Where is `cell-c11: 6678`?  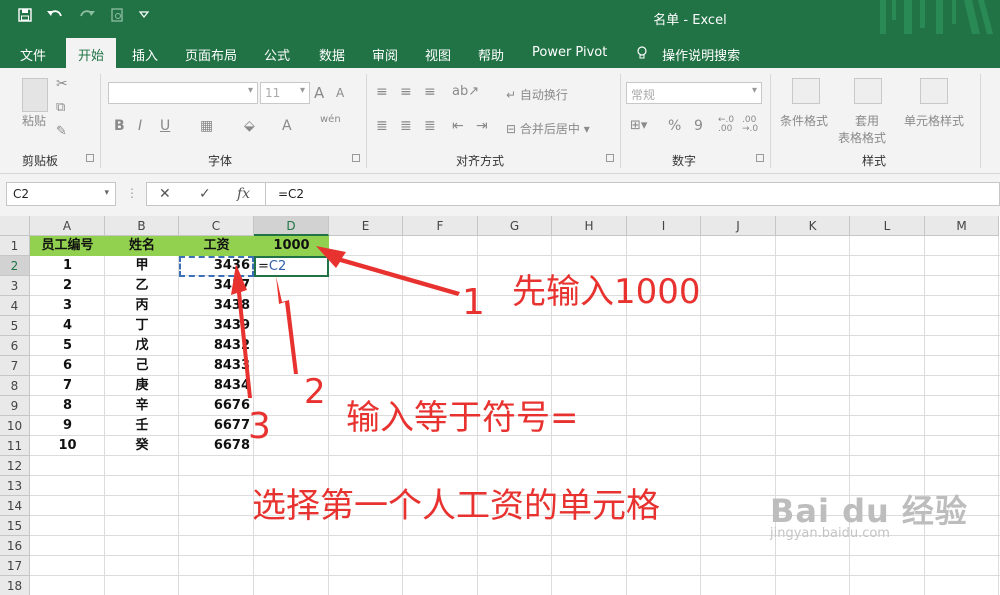 cell-c11: 6678 is located at coordinates (216, 446).